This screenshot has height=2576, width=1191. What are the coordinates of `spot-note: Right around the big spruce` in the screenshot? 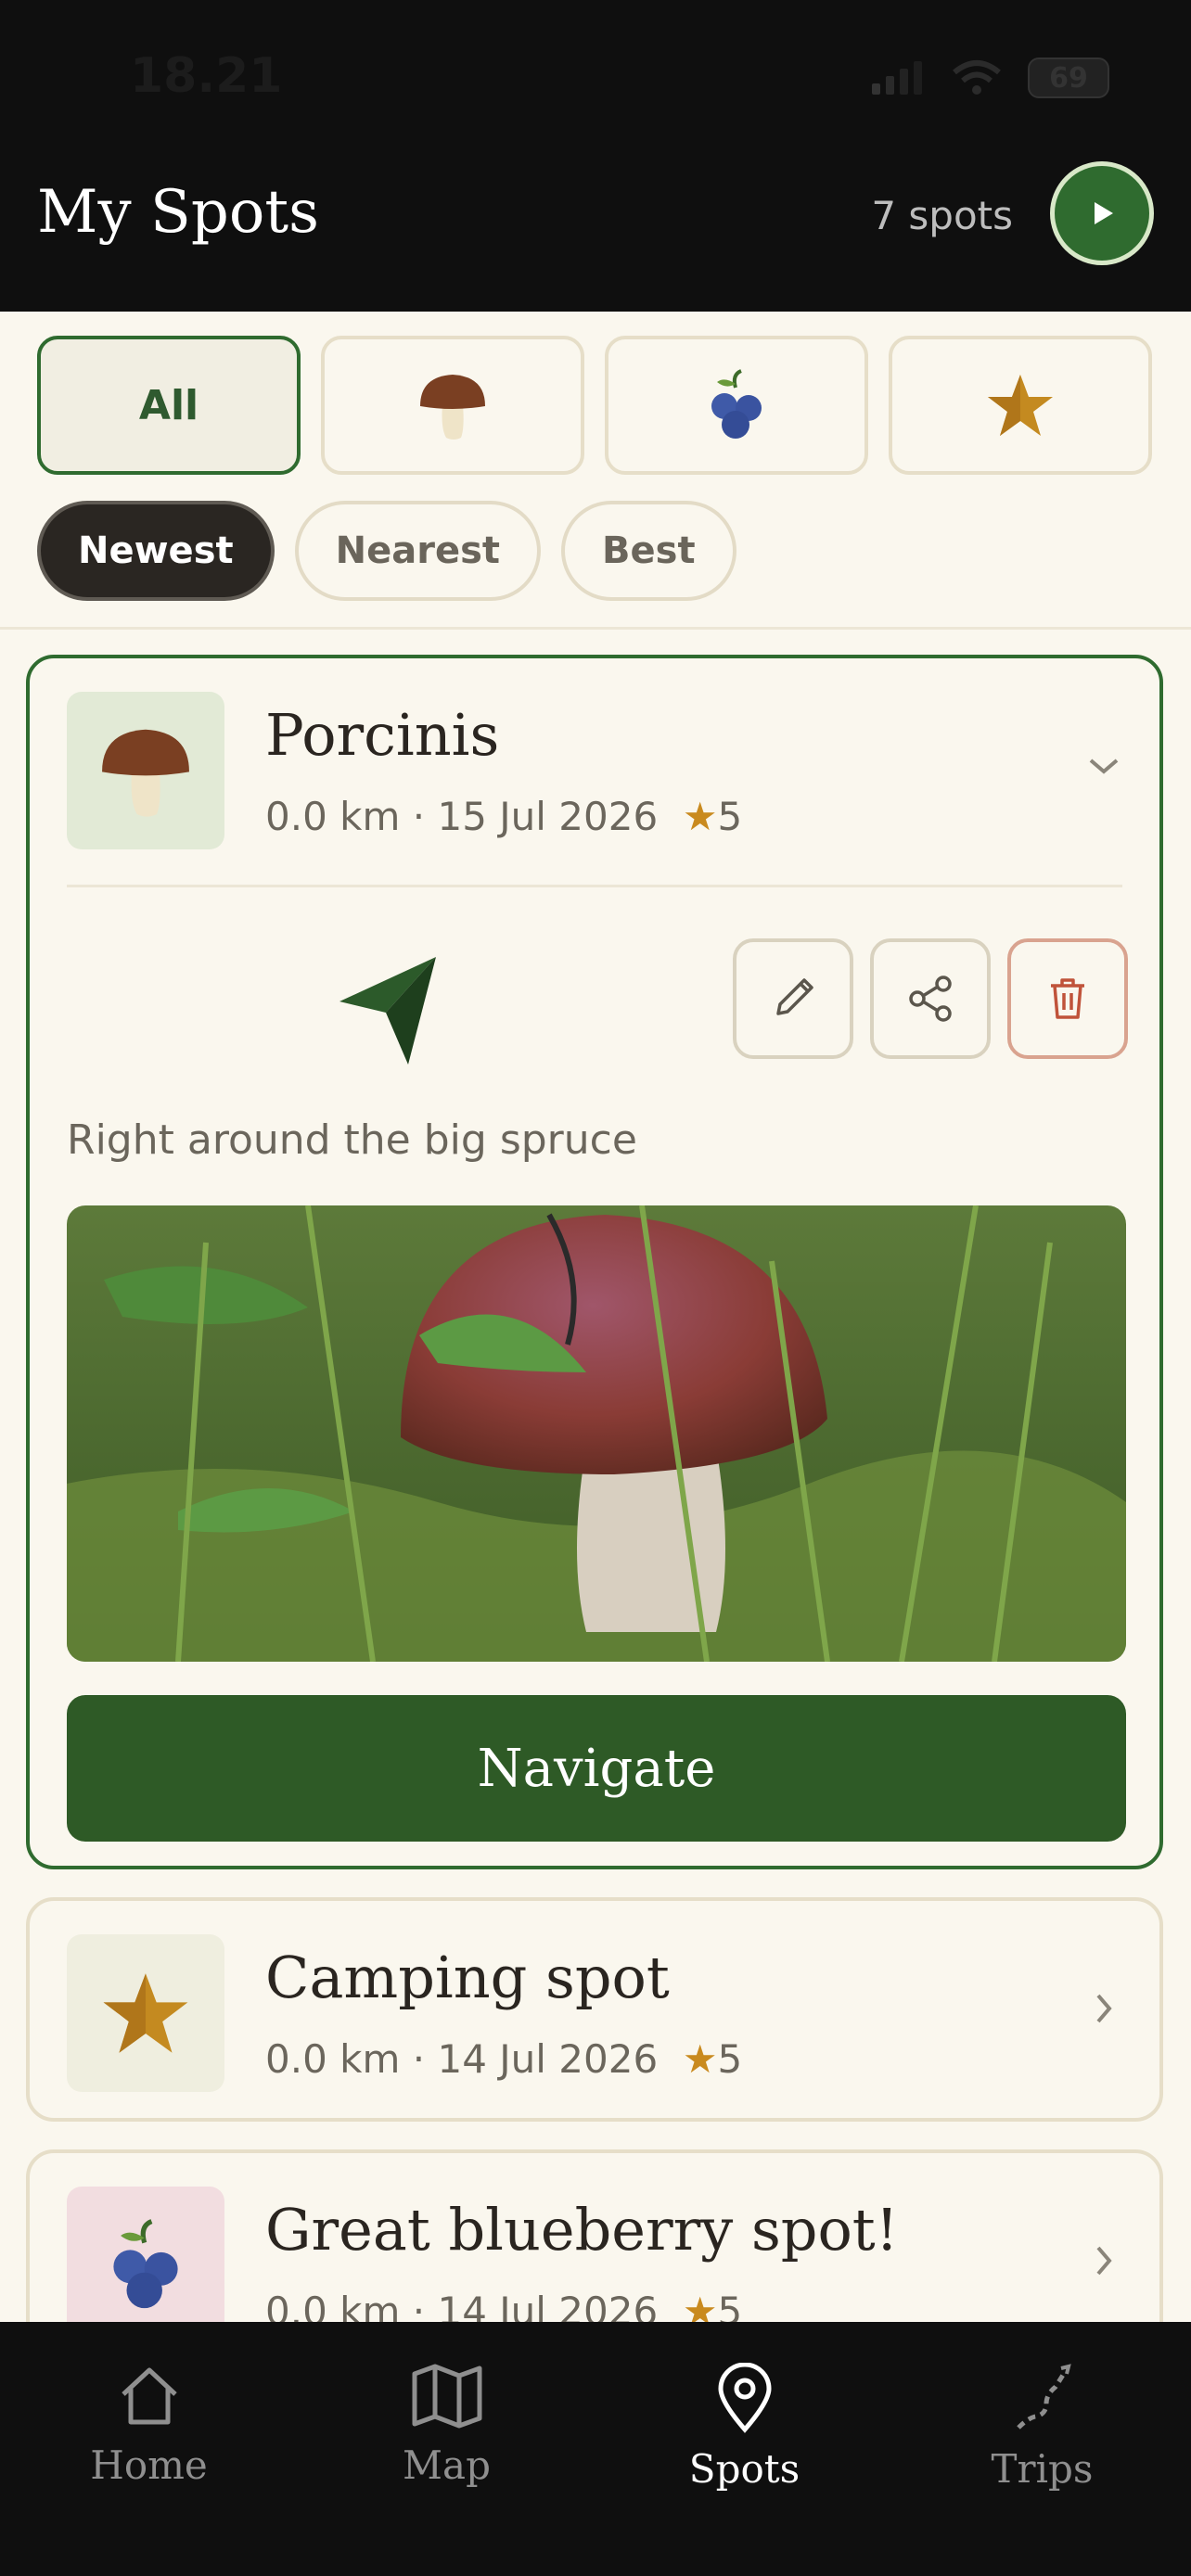 It's located at (352, 1140).